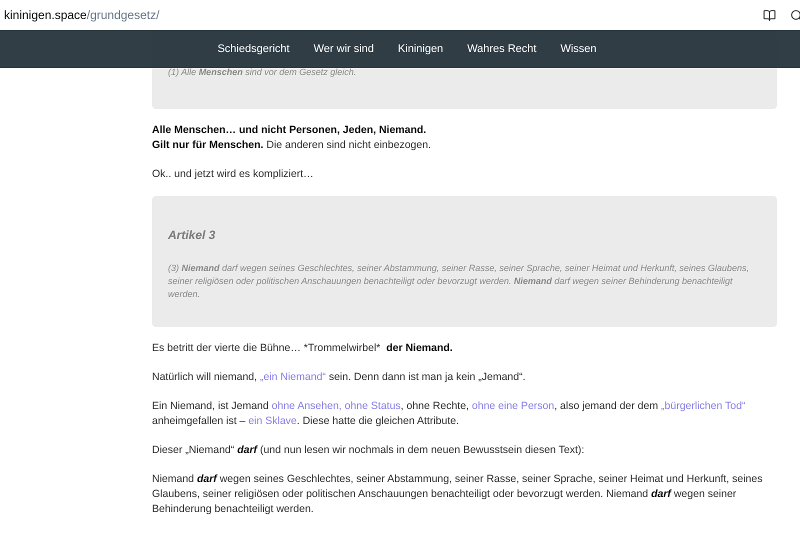 The height and width of the screenshot is (535, 800). Describe the element at coordinates (192, 235) in the screenshot. I see `quote-title: Artikel 3` at that location.